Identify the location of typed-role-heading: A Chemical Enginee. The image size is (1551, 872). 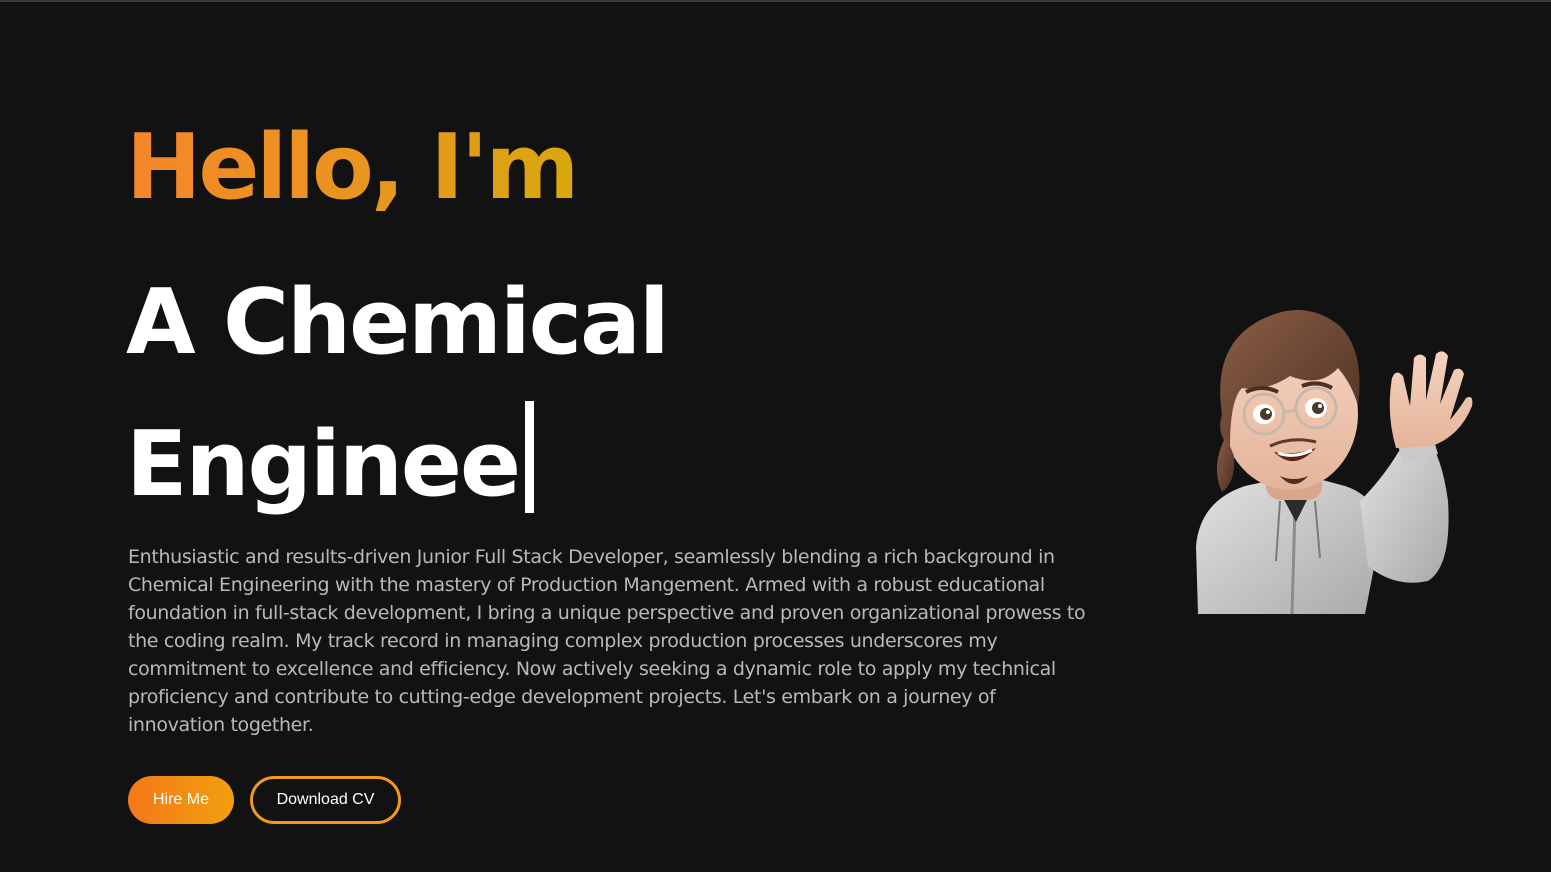
(446, 394).